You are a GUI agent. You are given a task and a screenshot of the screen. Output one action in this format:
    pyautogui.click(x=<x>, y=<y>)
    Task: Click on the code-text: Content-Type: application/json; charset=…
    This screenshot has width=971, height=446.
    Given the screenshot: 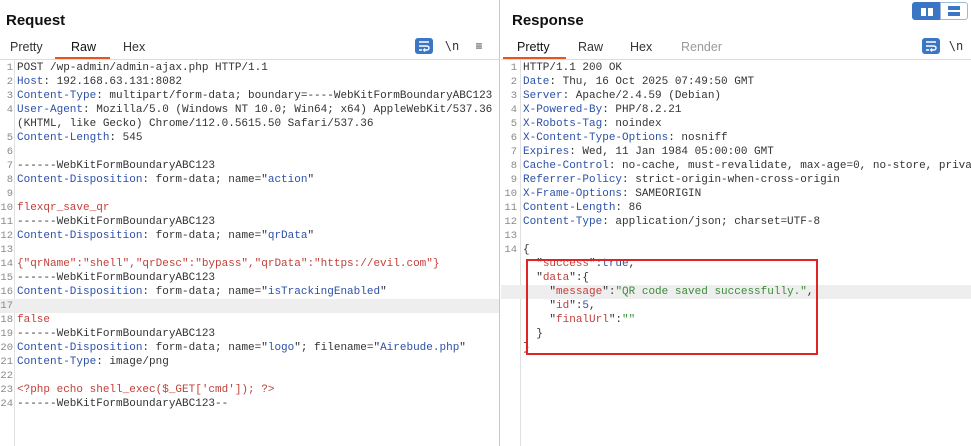 What is the action you would take?
    pyautogui.click(x=671, y=222)
    